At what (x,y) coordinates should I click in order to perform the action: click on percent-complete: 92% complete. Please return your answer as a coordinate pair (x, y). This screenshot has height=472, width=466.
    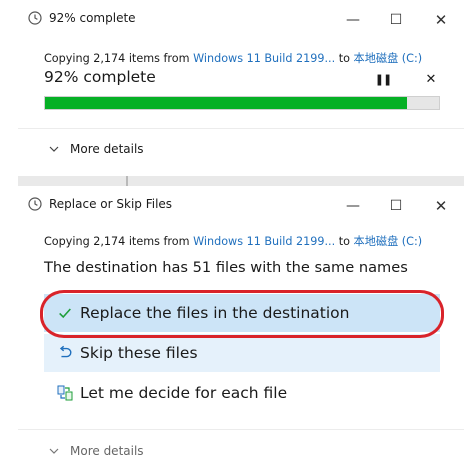
    Looking at the image, I should click on (100, 77).